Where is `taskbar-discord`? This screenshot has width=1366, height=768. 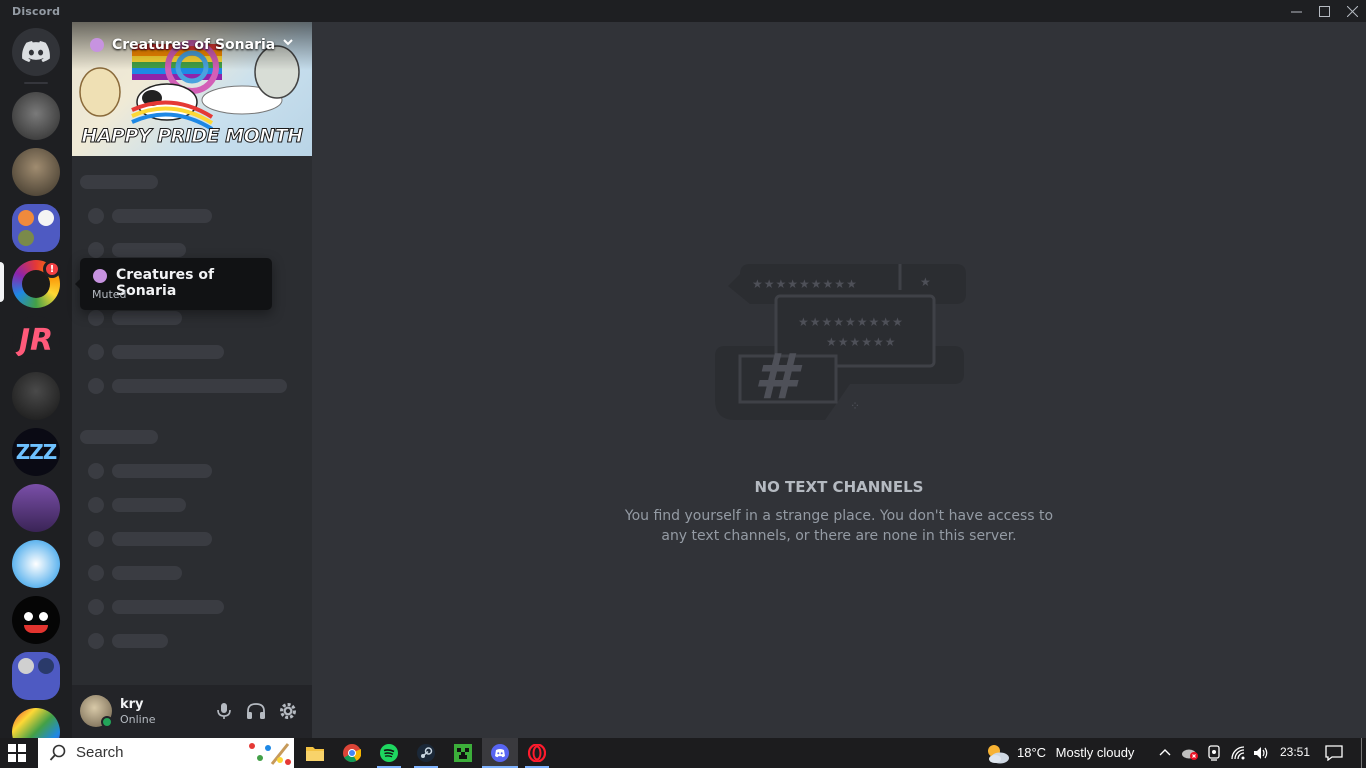
taskbar-discord is located at coordinates (500, 753).